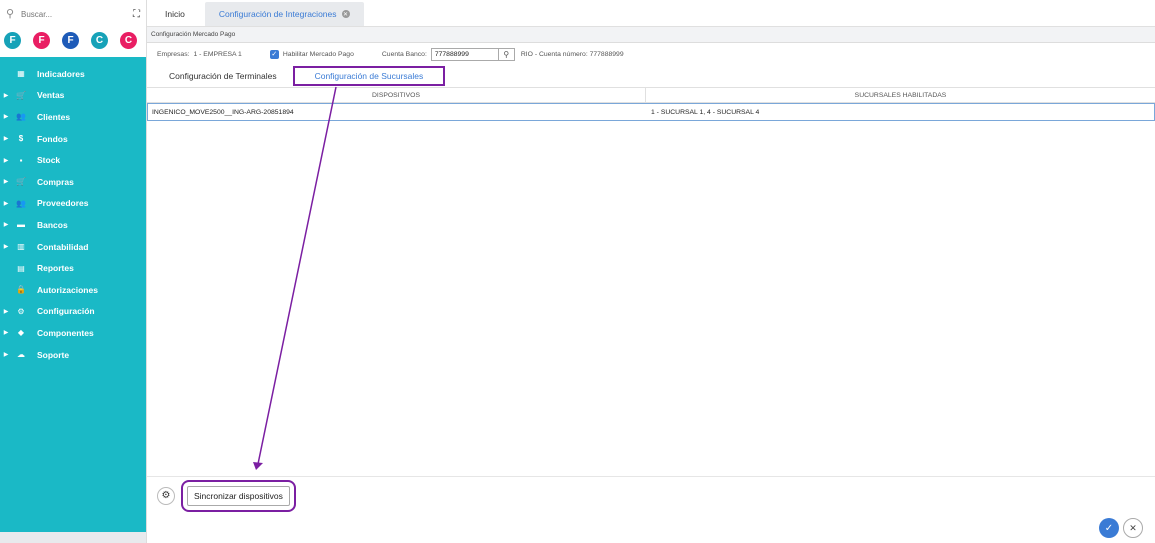 The height and width of the screenshot is (543, 1155). I want to click on cuenta-description: RIO - Cuenta número: 777888999, so click(572, 54).